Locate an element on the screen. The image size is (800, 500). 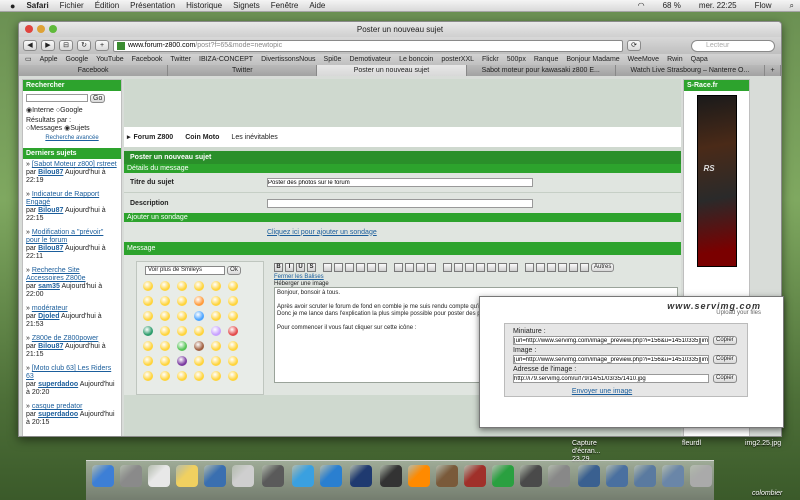
sidebar-search-input is located at coordinates (57, 98).